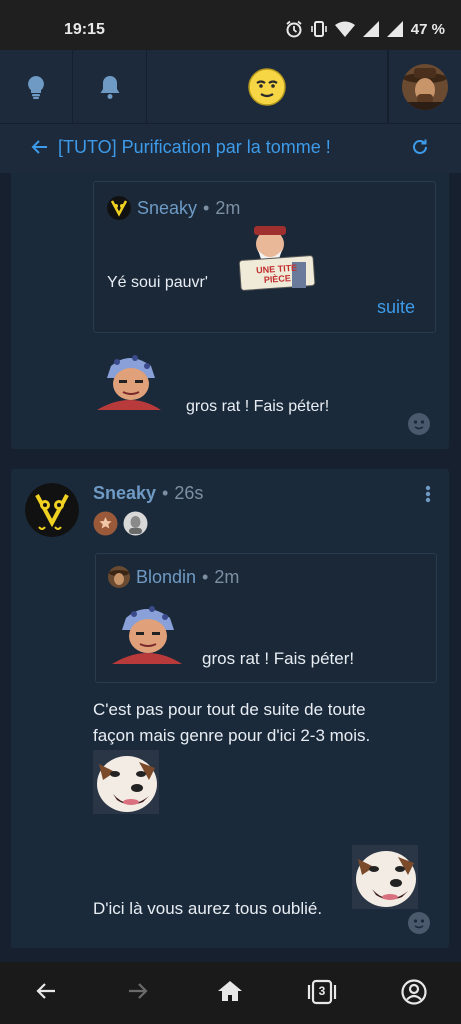 The image size is (461, 1024). I want to click on wifi-icon, so click(344, 29).